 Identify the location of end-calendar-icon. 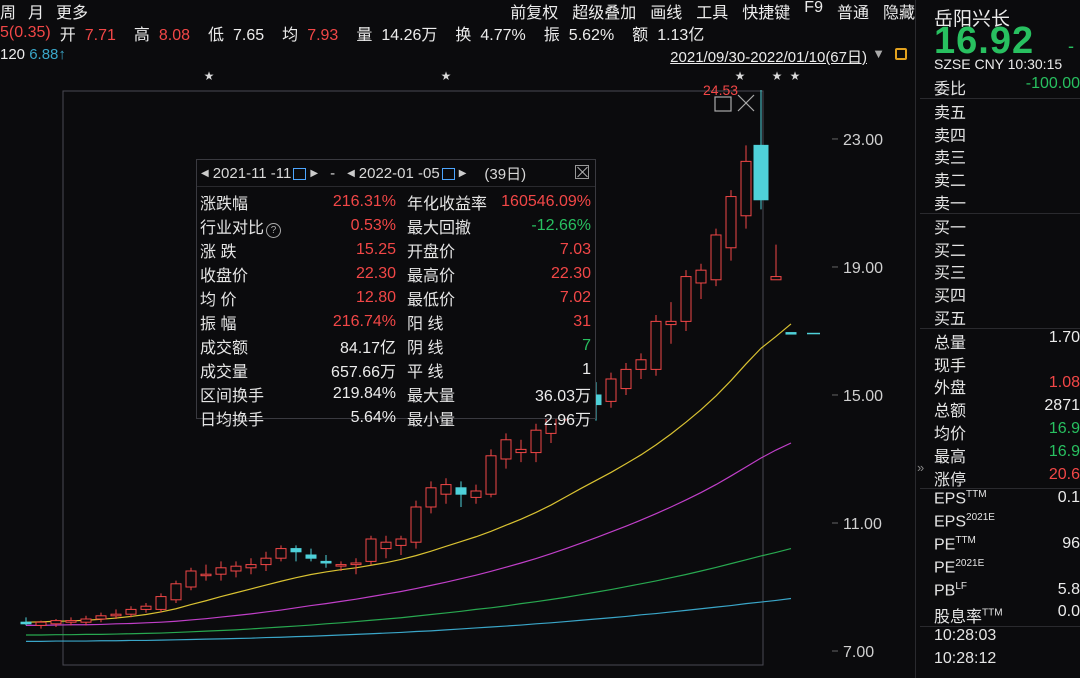
(448, 174).